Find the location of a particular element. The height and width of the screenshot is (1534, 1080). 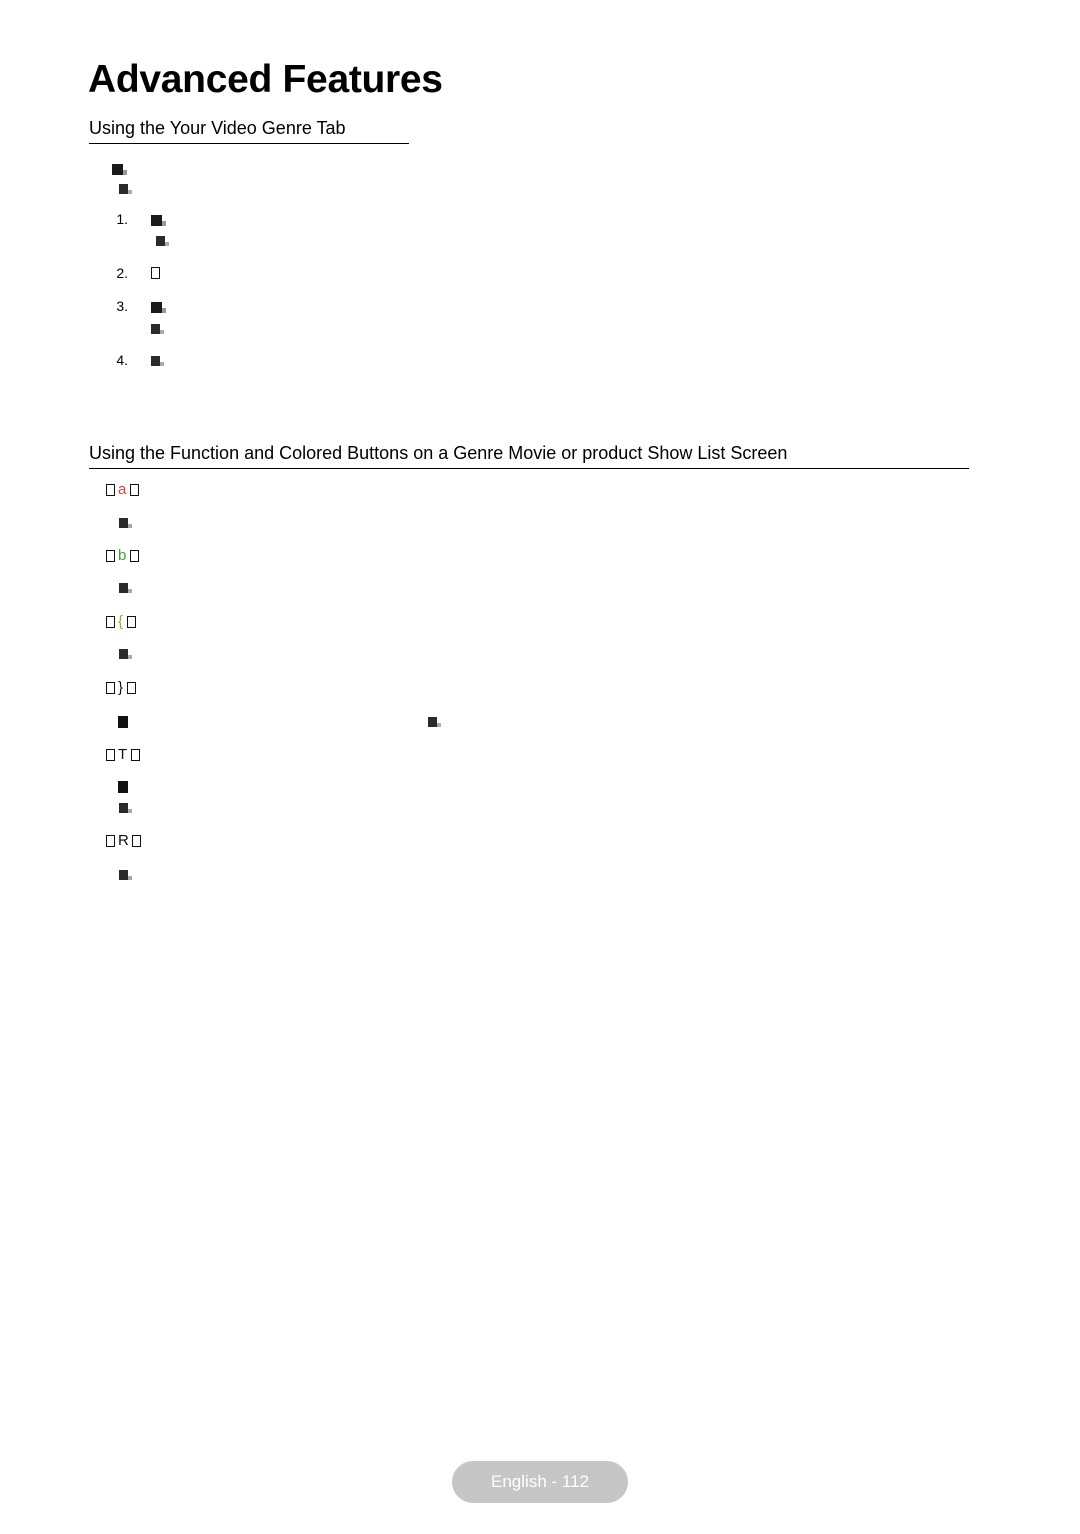

page-title: Advanced Features is located at coordinates (265, 79).